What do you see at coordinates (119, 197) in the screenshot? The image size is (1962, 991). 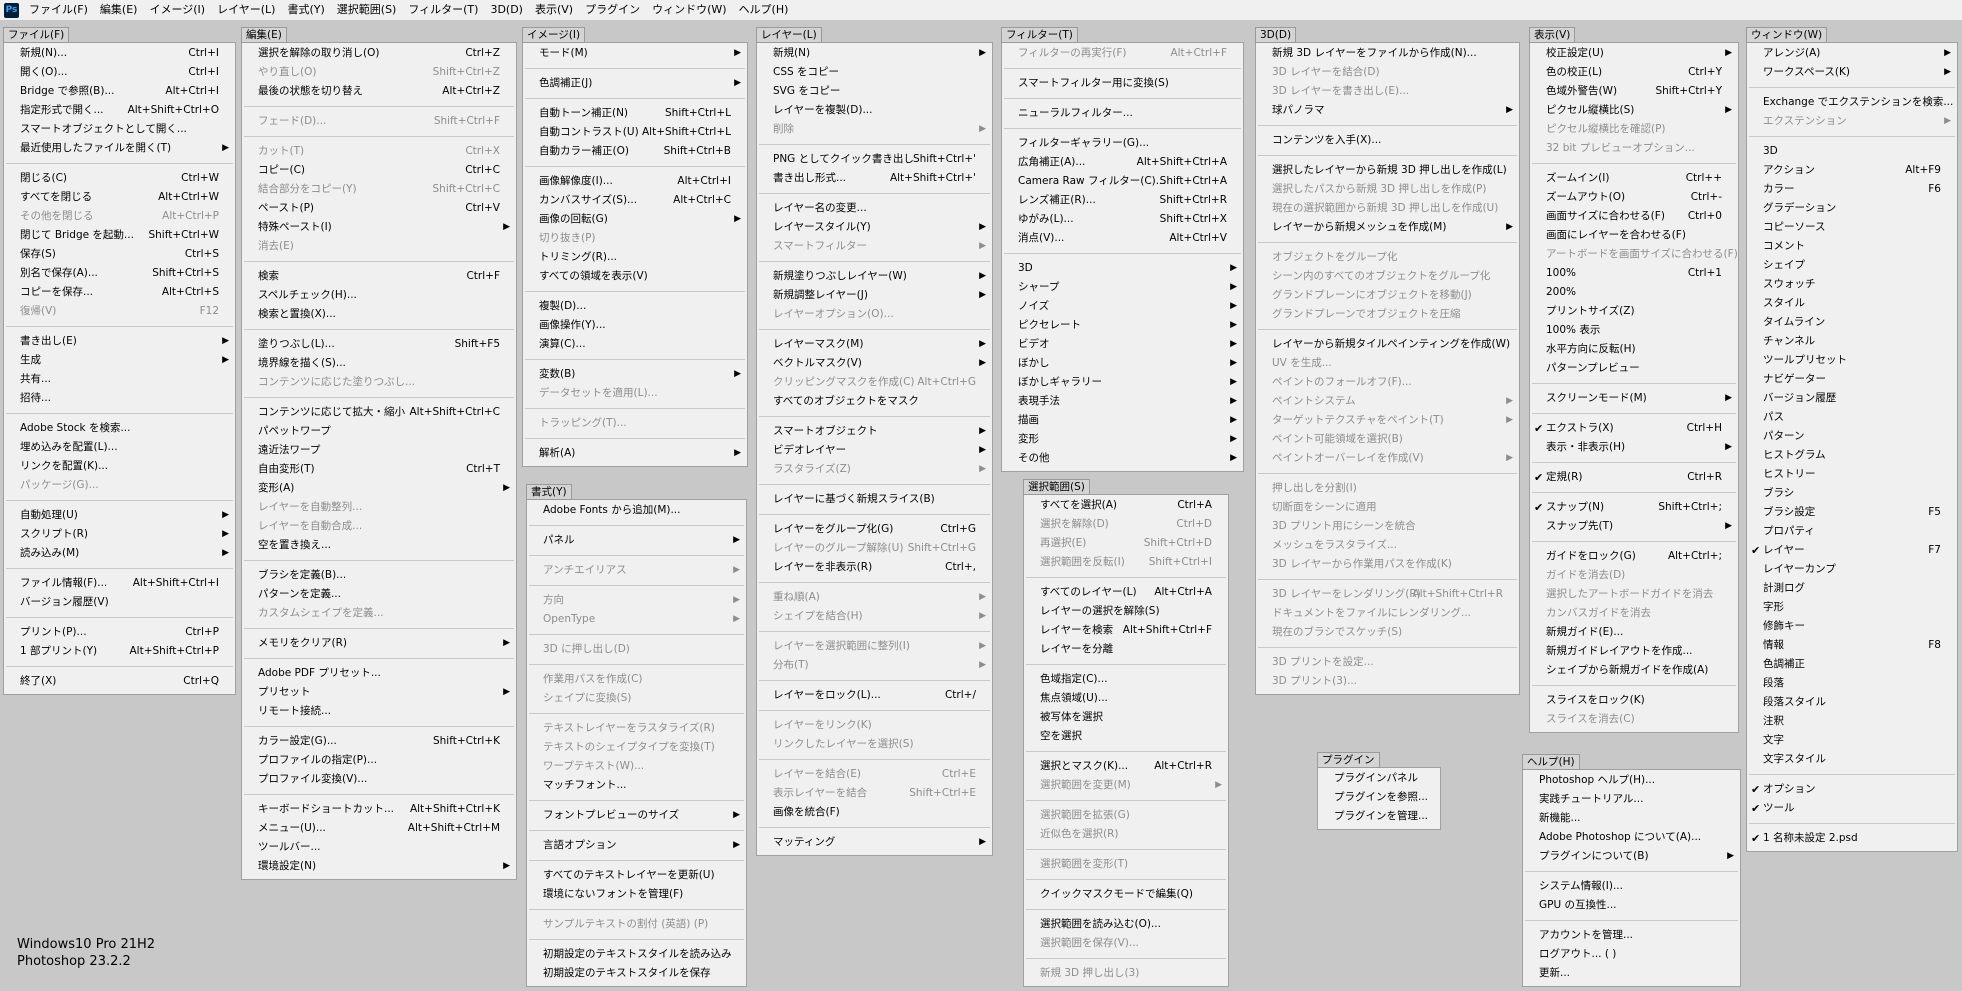 I see `menu-item: すべてを閉じる Alt+Ctrl+W` at bounding box center [119, 197].